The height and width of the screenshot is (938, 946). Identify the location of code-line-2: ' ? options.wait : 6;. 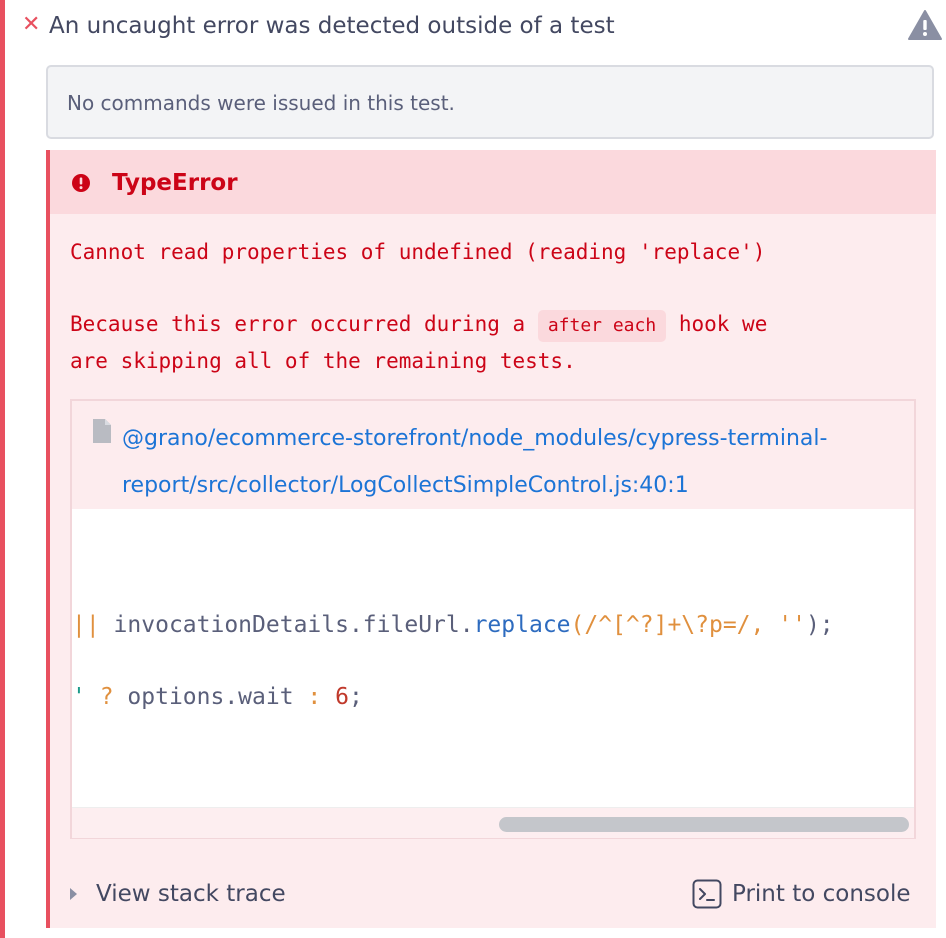
(217, 697).